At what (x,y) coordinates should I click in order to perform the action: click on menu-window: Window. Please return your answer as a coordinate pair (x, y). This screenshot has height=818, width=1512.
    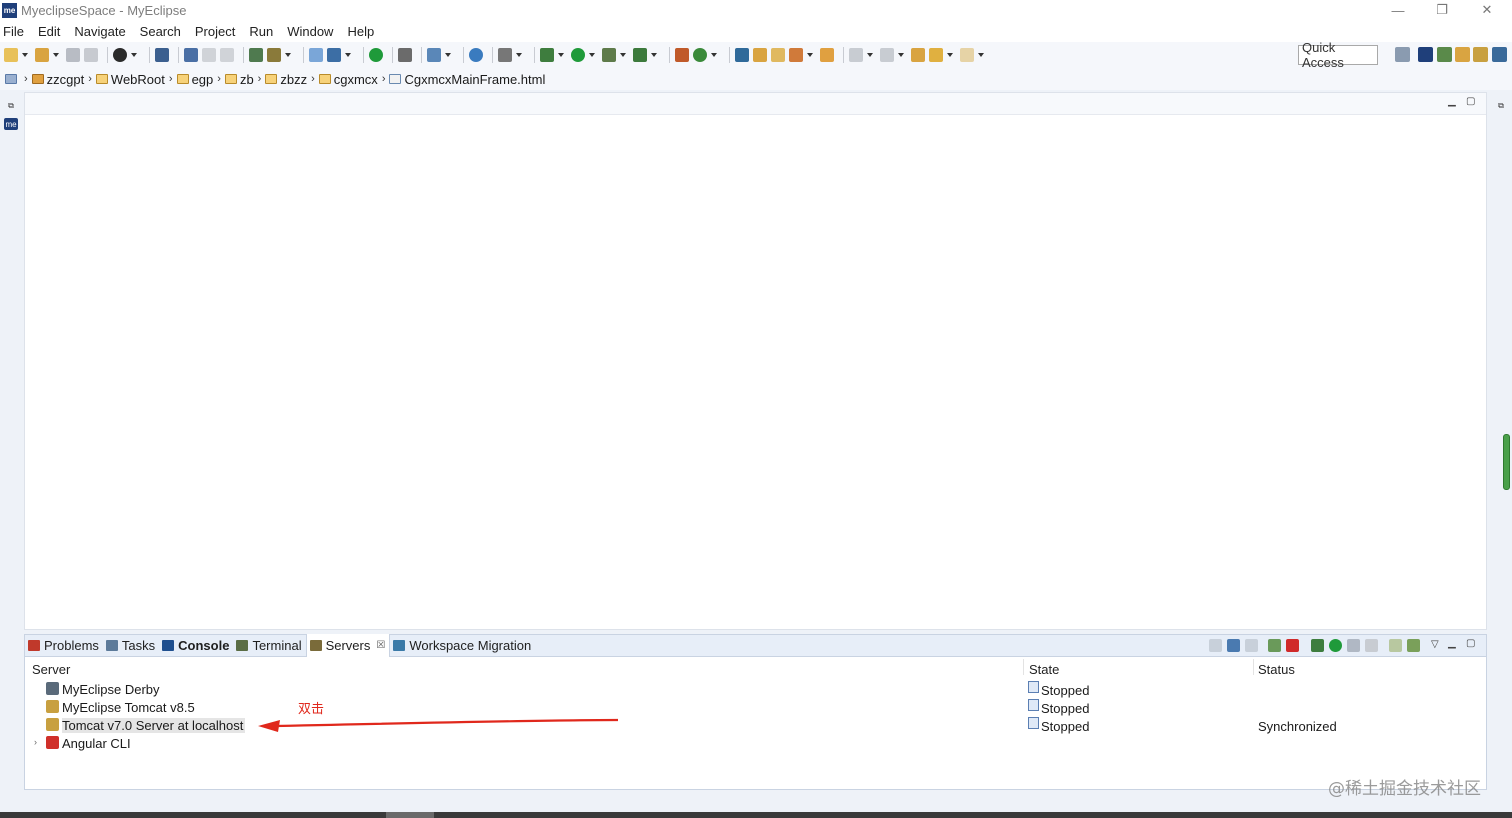
    Looking at the image, I should click on (310, 31).